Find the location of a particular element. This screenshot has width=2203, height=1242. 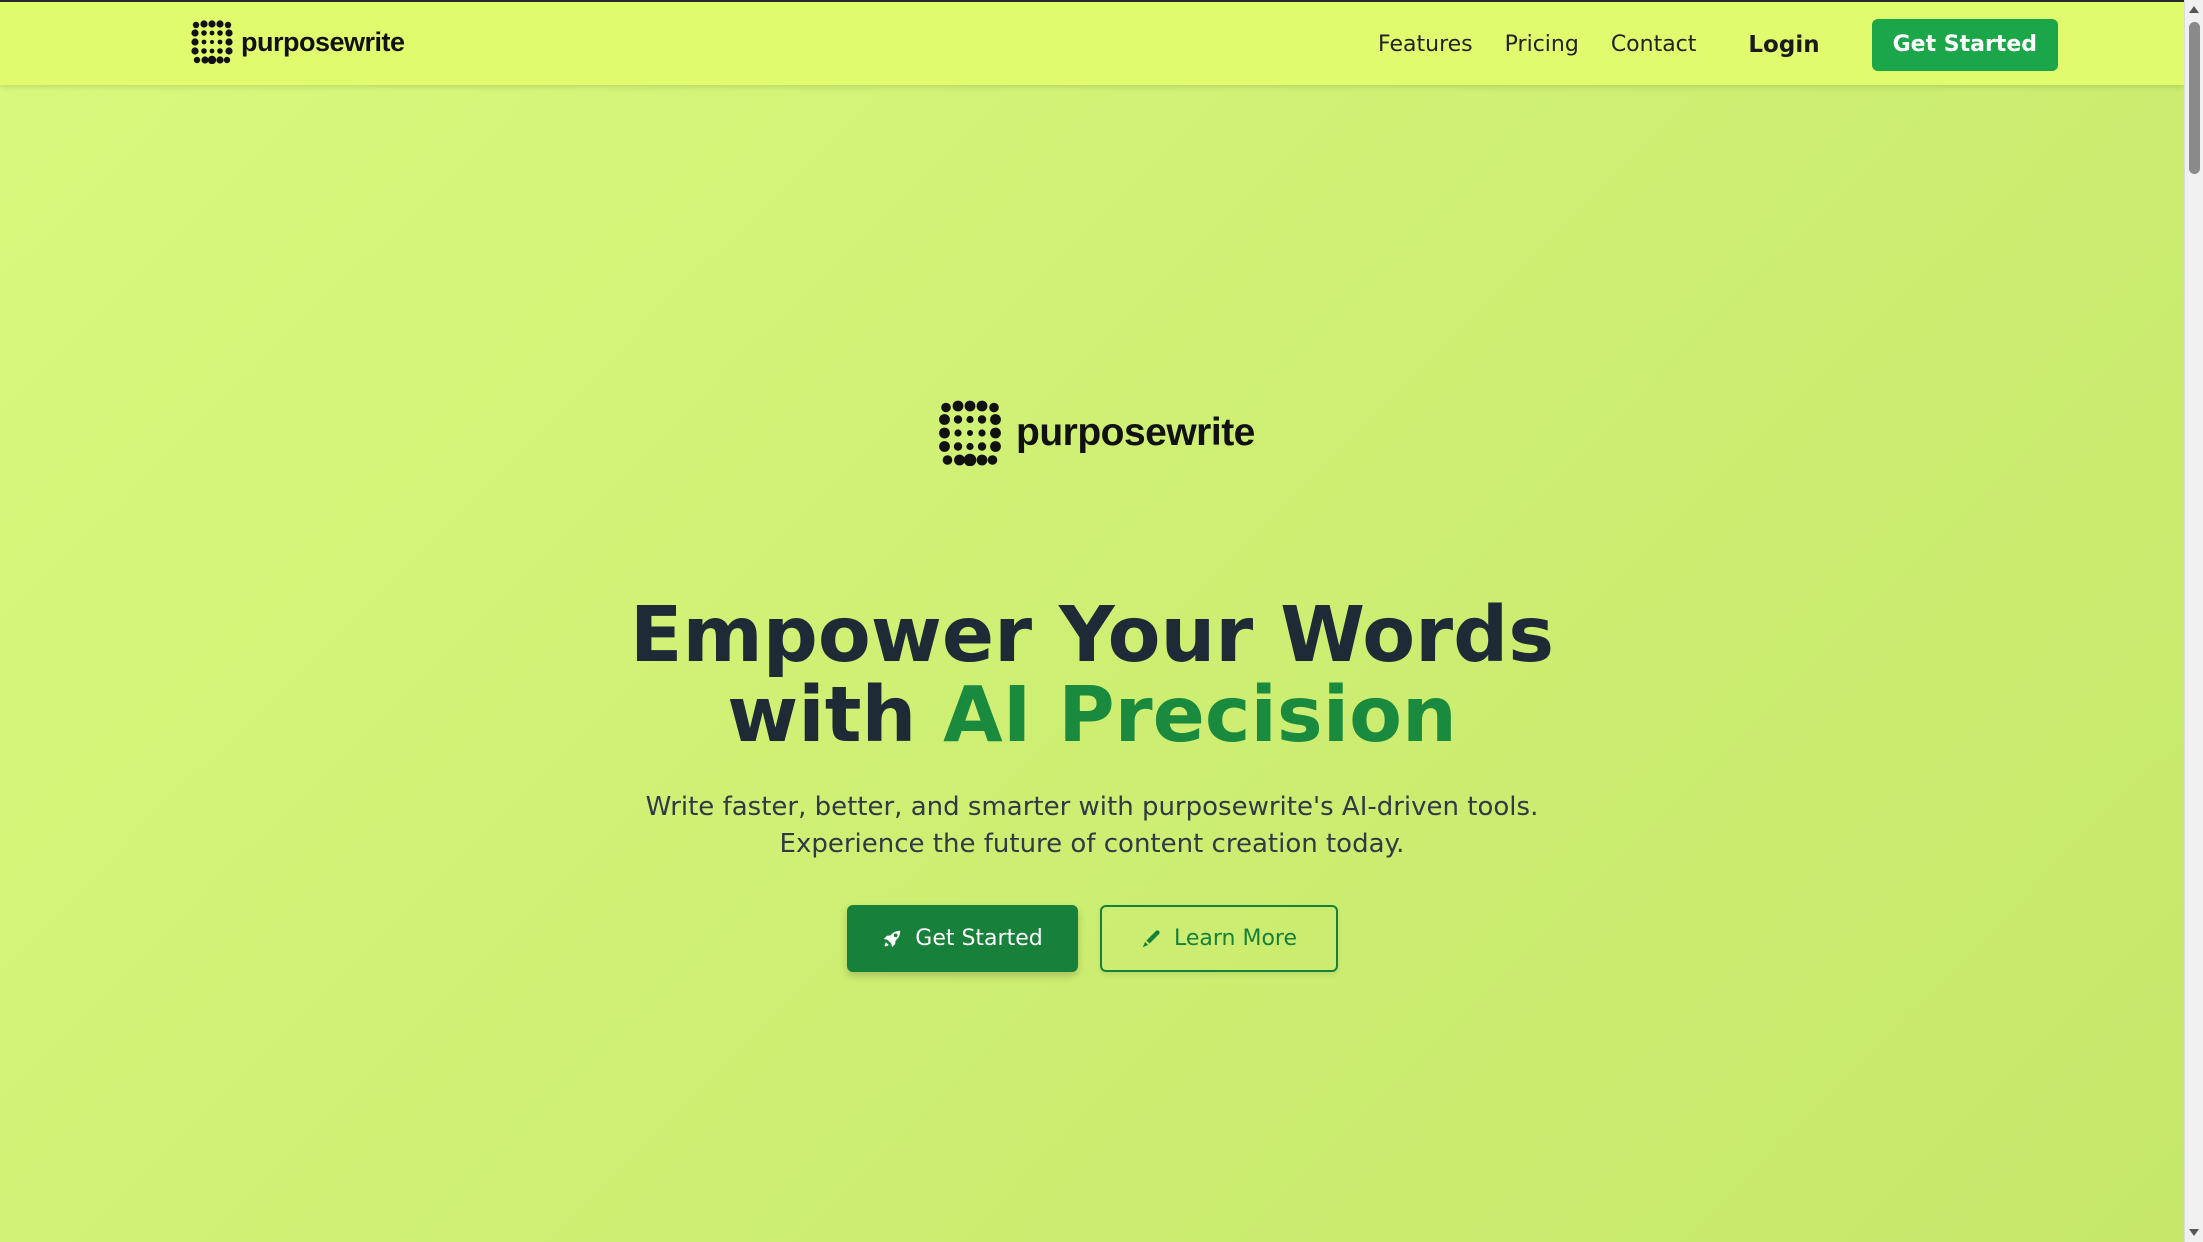

headline-line-1: Empower Your Words is located at coordinates (1092, 635).